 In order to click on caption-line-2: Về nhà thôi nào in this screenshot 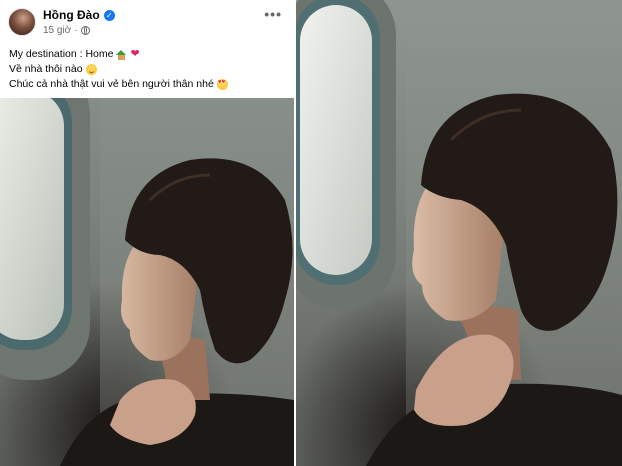, I will do `click(118, 69)`.